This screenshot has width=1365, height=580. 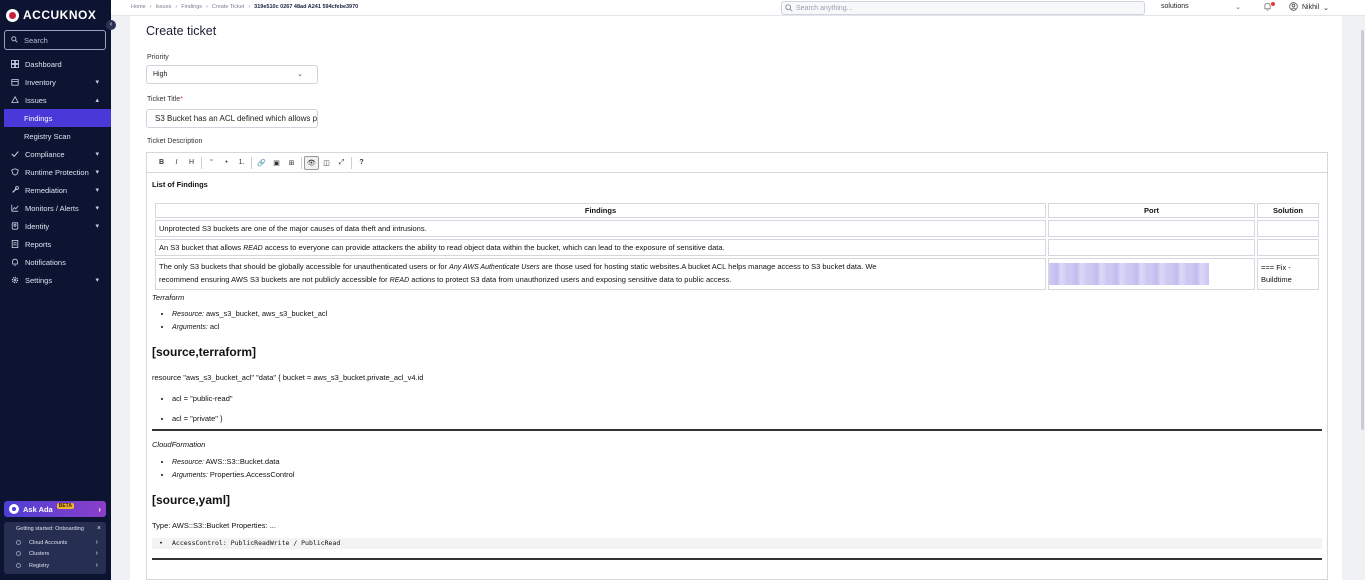 I want to click on chevron-down-icon: ▾, so click(x=97, y=172).